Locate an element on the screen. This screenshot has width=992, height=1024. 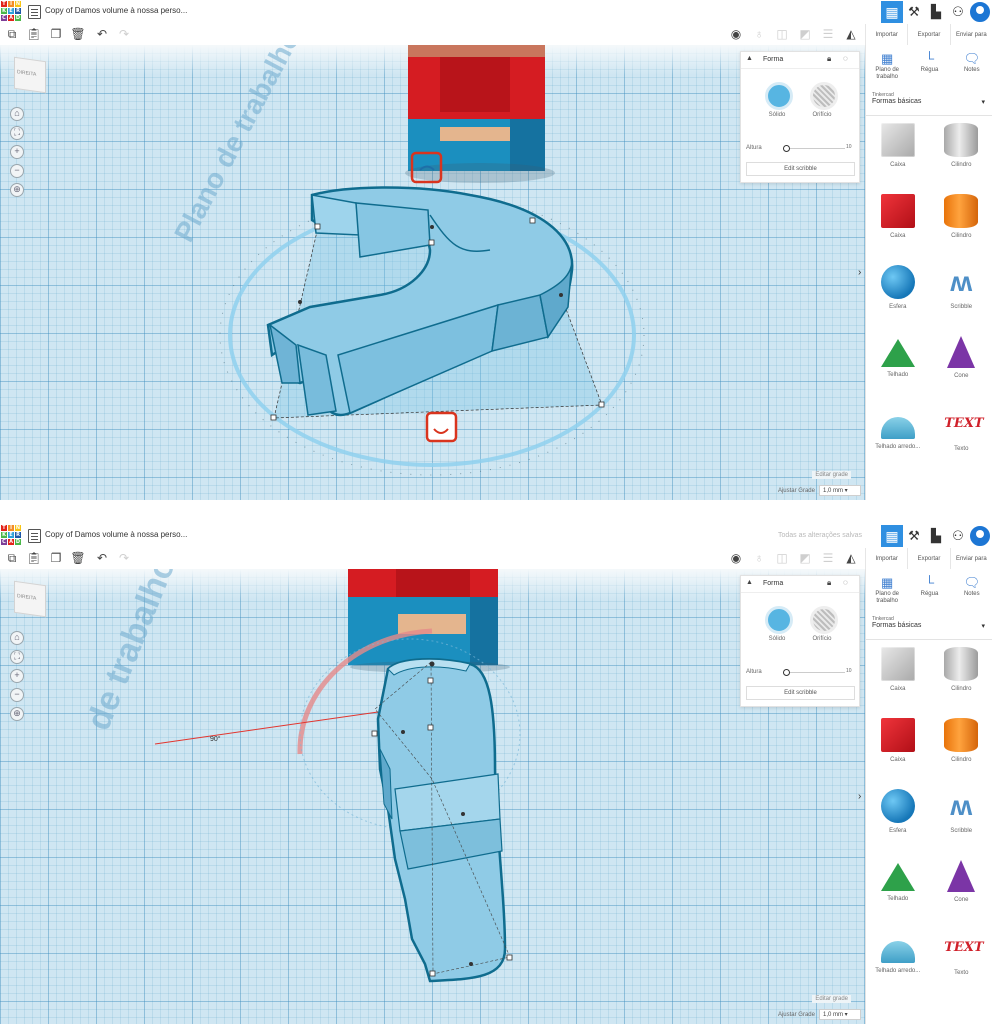
scribble-hand-shape is located at coordinates (441, 820).